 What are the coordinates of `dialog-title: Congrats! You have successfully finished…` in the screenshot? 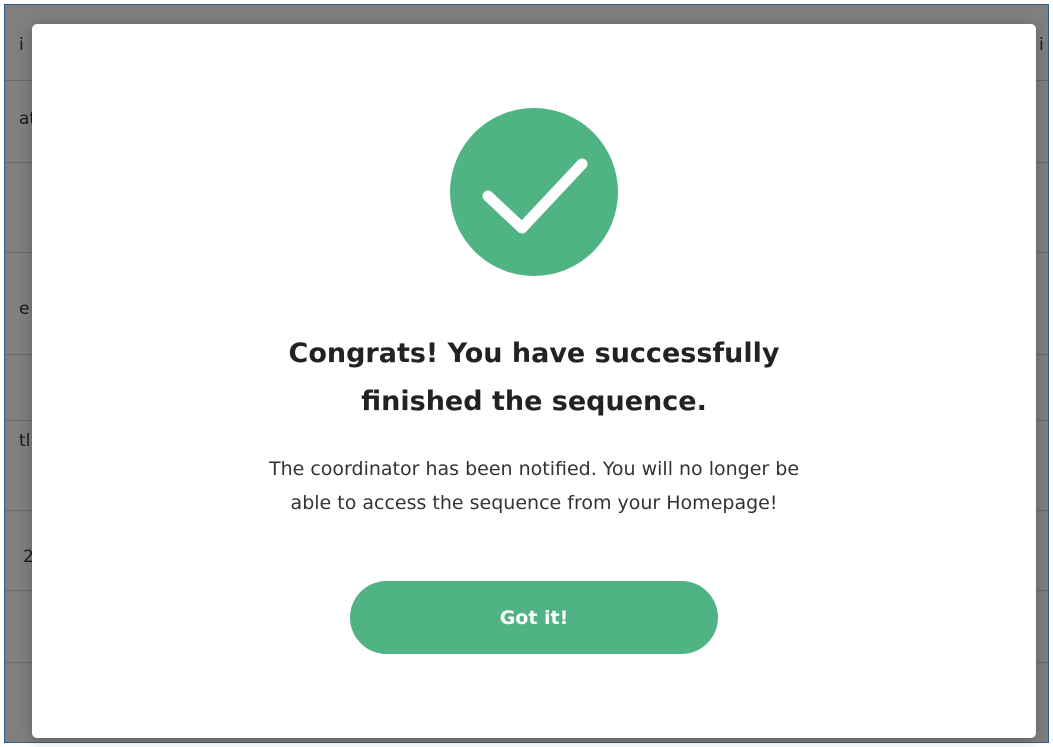 It's located at (534, 378).